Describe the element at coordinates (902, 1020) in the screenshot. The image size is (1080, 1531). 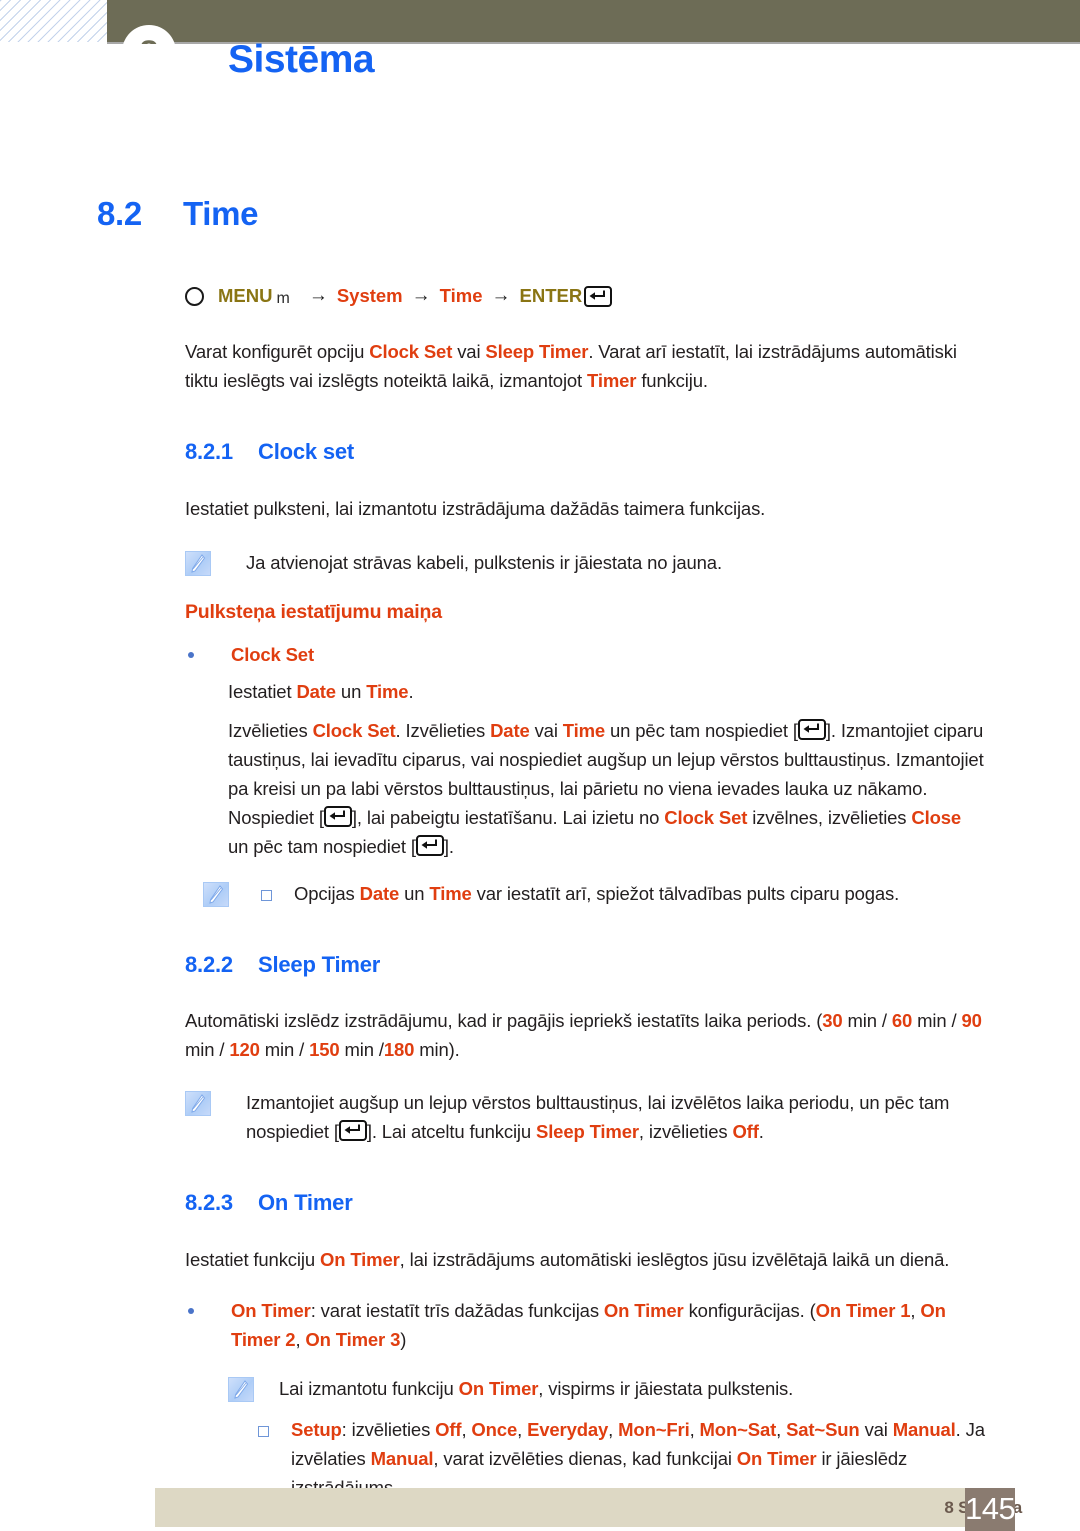
I see `s822-value-60: 60` at that location.